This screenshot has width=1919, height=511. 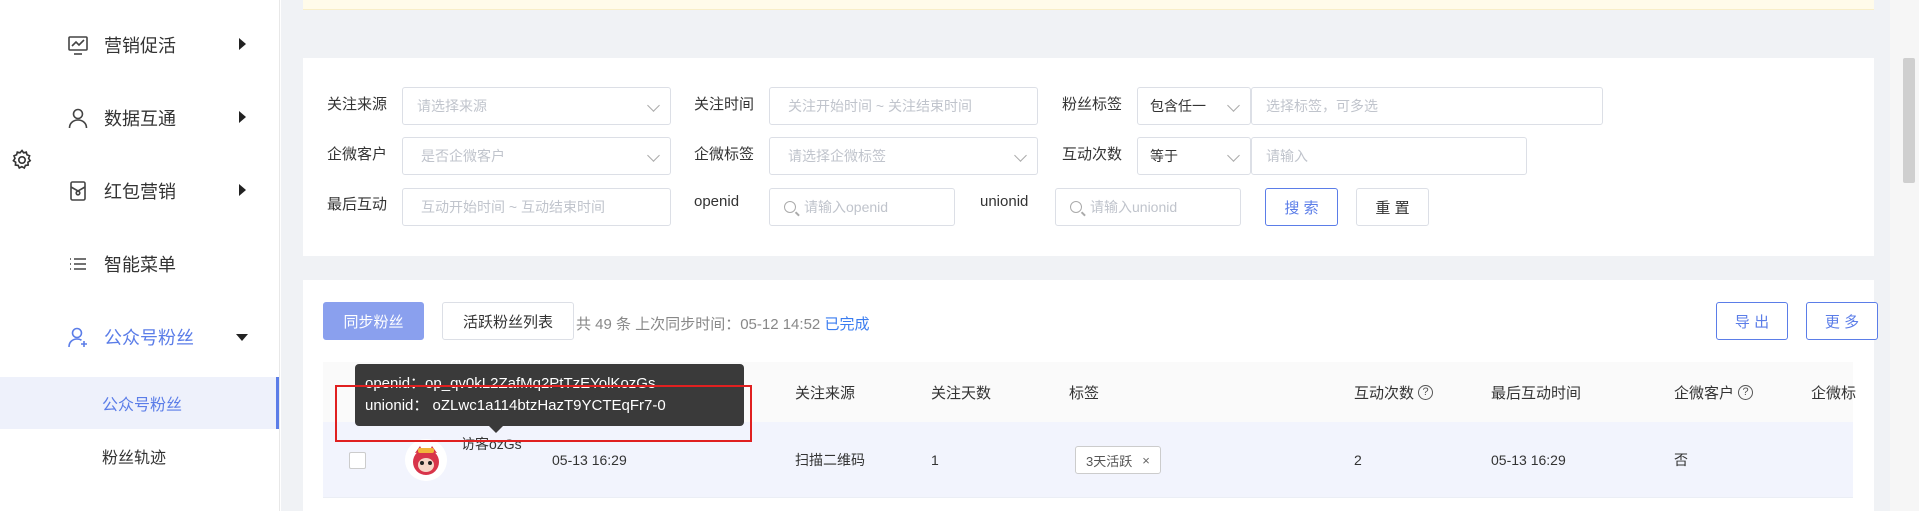 I want to click on unionid-label: unionid, so click(x=1004, y=201).